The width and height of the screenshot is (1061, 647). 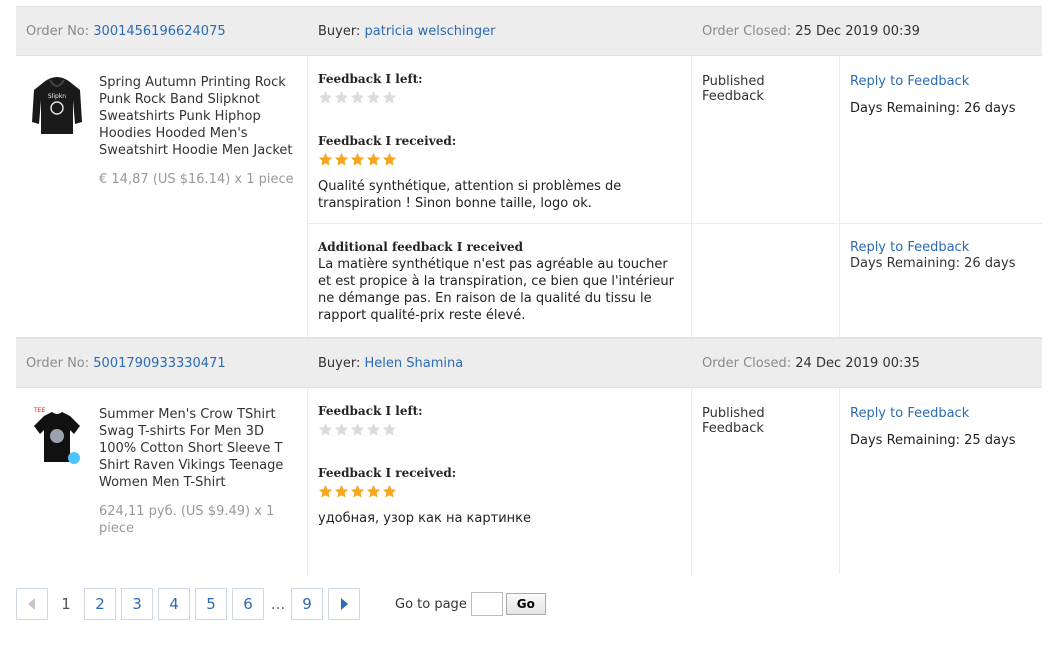 I want to click on page-link: 3, so click(x=137, y=604).